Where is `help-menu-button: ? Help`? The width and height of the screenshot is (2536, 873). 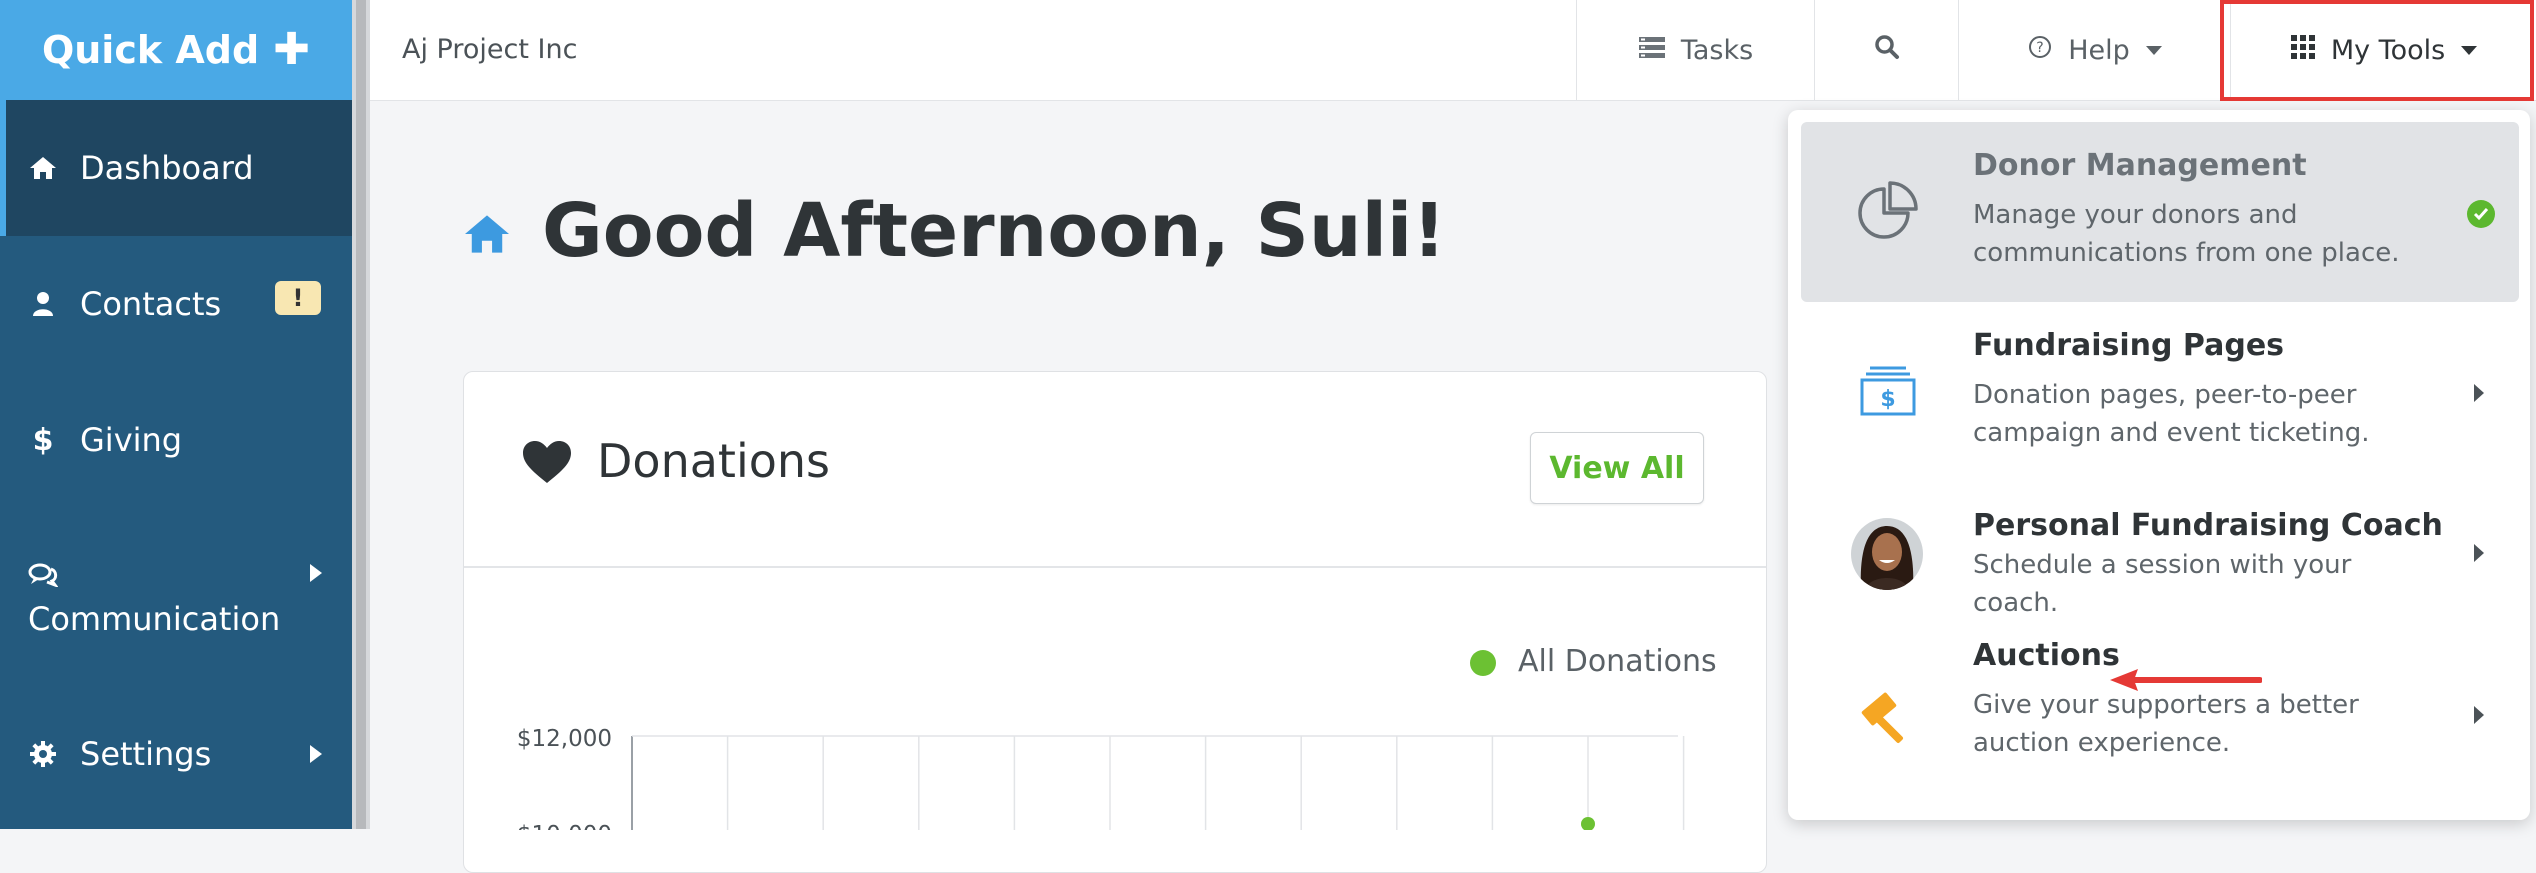 help-menu-button: ? Help is located at coordinates (2094, 50).